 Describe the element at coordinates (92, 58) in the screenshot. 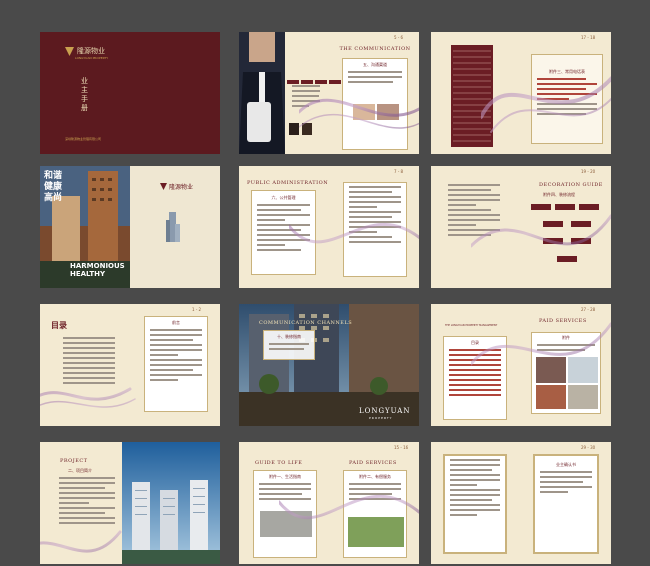

I see `brand-name-en: LONGYUAN PROPERTY` at that location.